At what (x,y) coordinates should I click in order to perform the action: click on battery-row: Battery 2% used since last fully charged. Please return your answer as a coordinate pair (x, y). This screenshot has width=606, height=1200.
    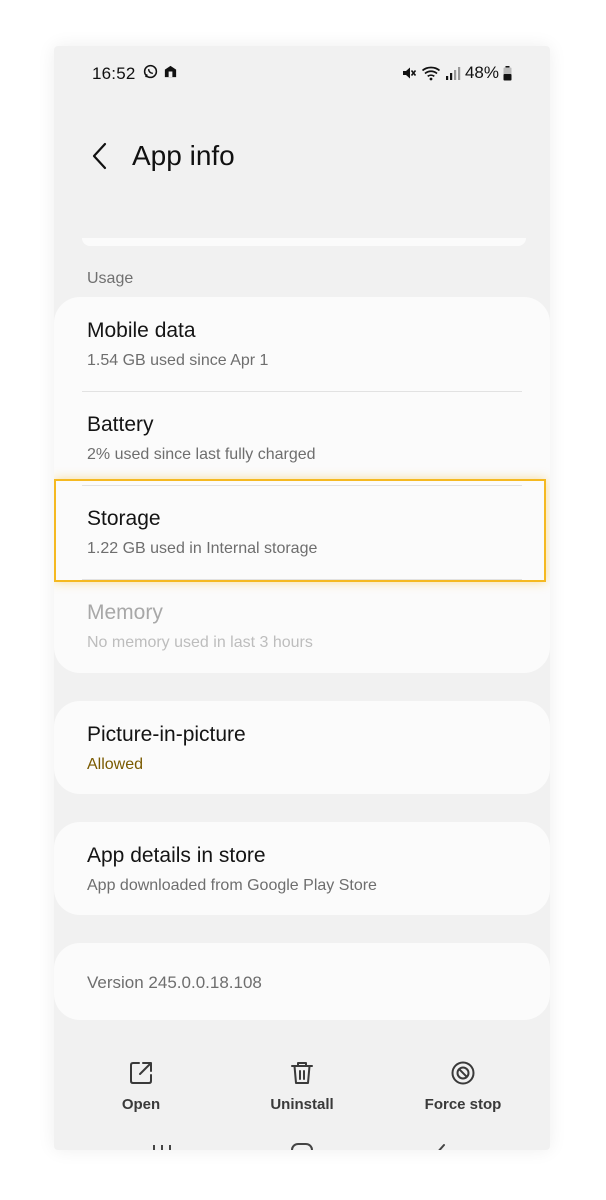
    Looking at the image, I should click on (302, 438).